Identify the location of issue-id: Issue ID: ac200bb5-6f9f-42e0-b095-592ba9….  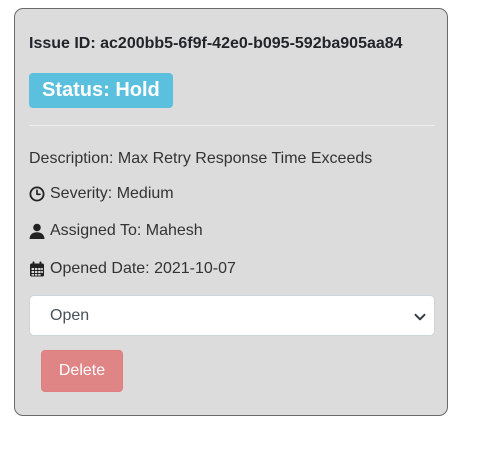
(216, 43).